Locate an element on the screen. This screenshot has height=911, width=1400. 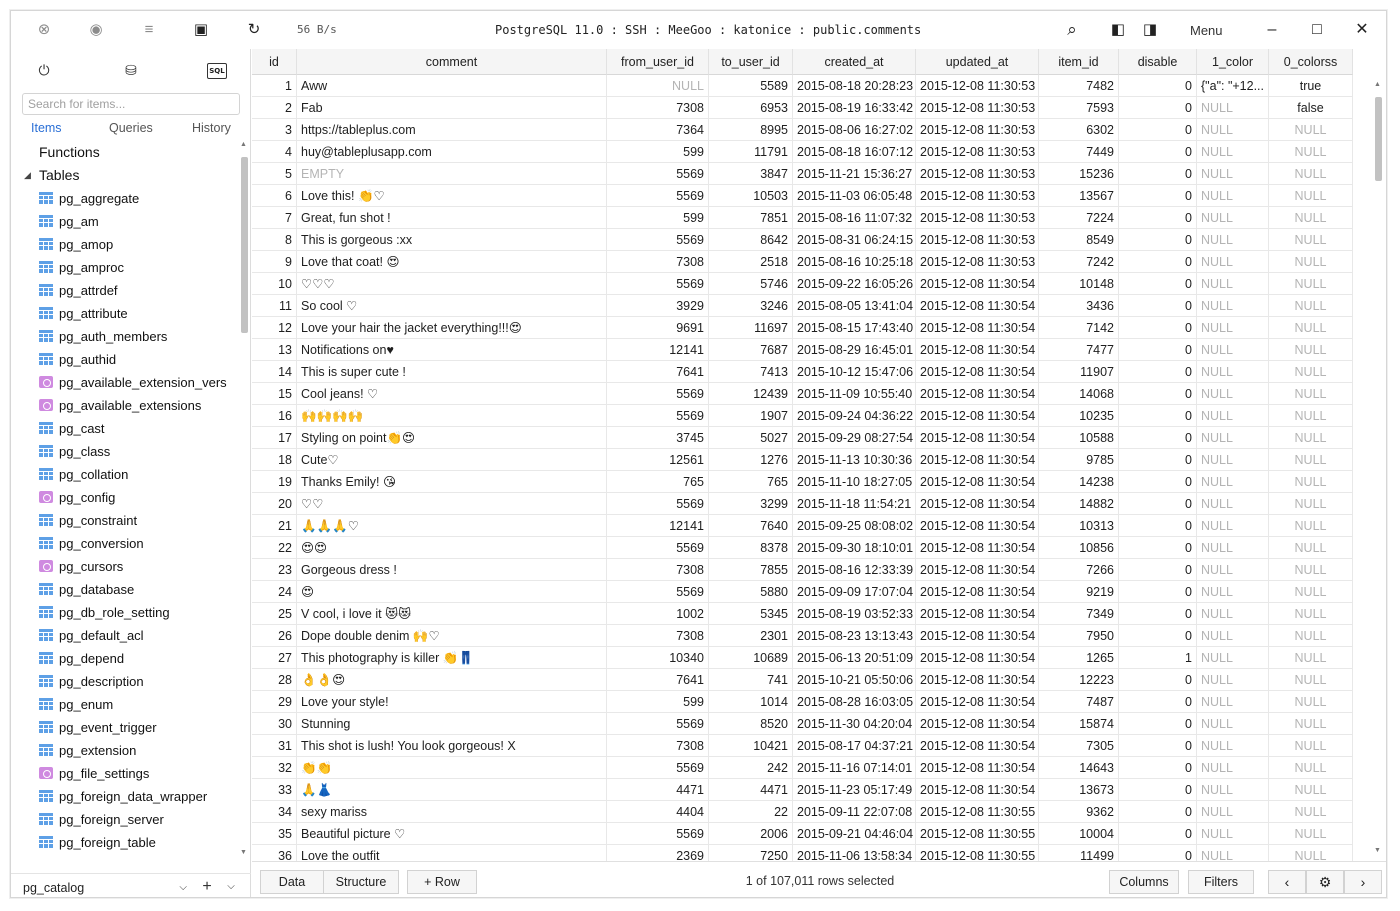
cell-created-at: 2015-11-03 06:05:48 is located at coordinates (854, 196).